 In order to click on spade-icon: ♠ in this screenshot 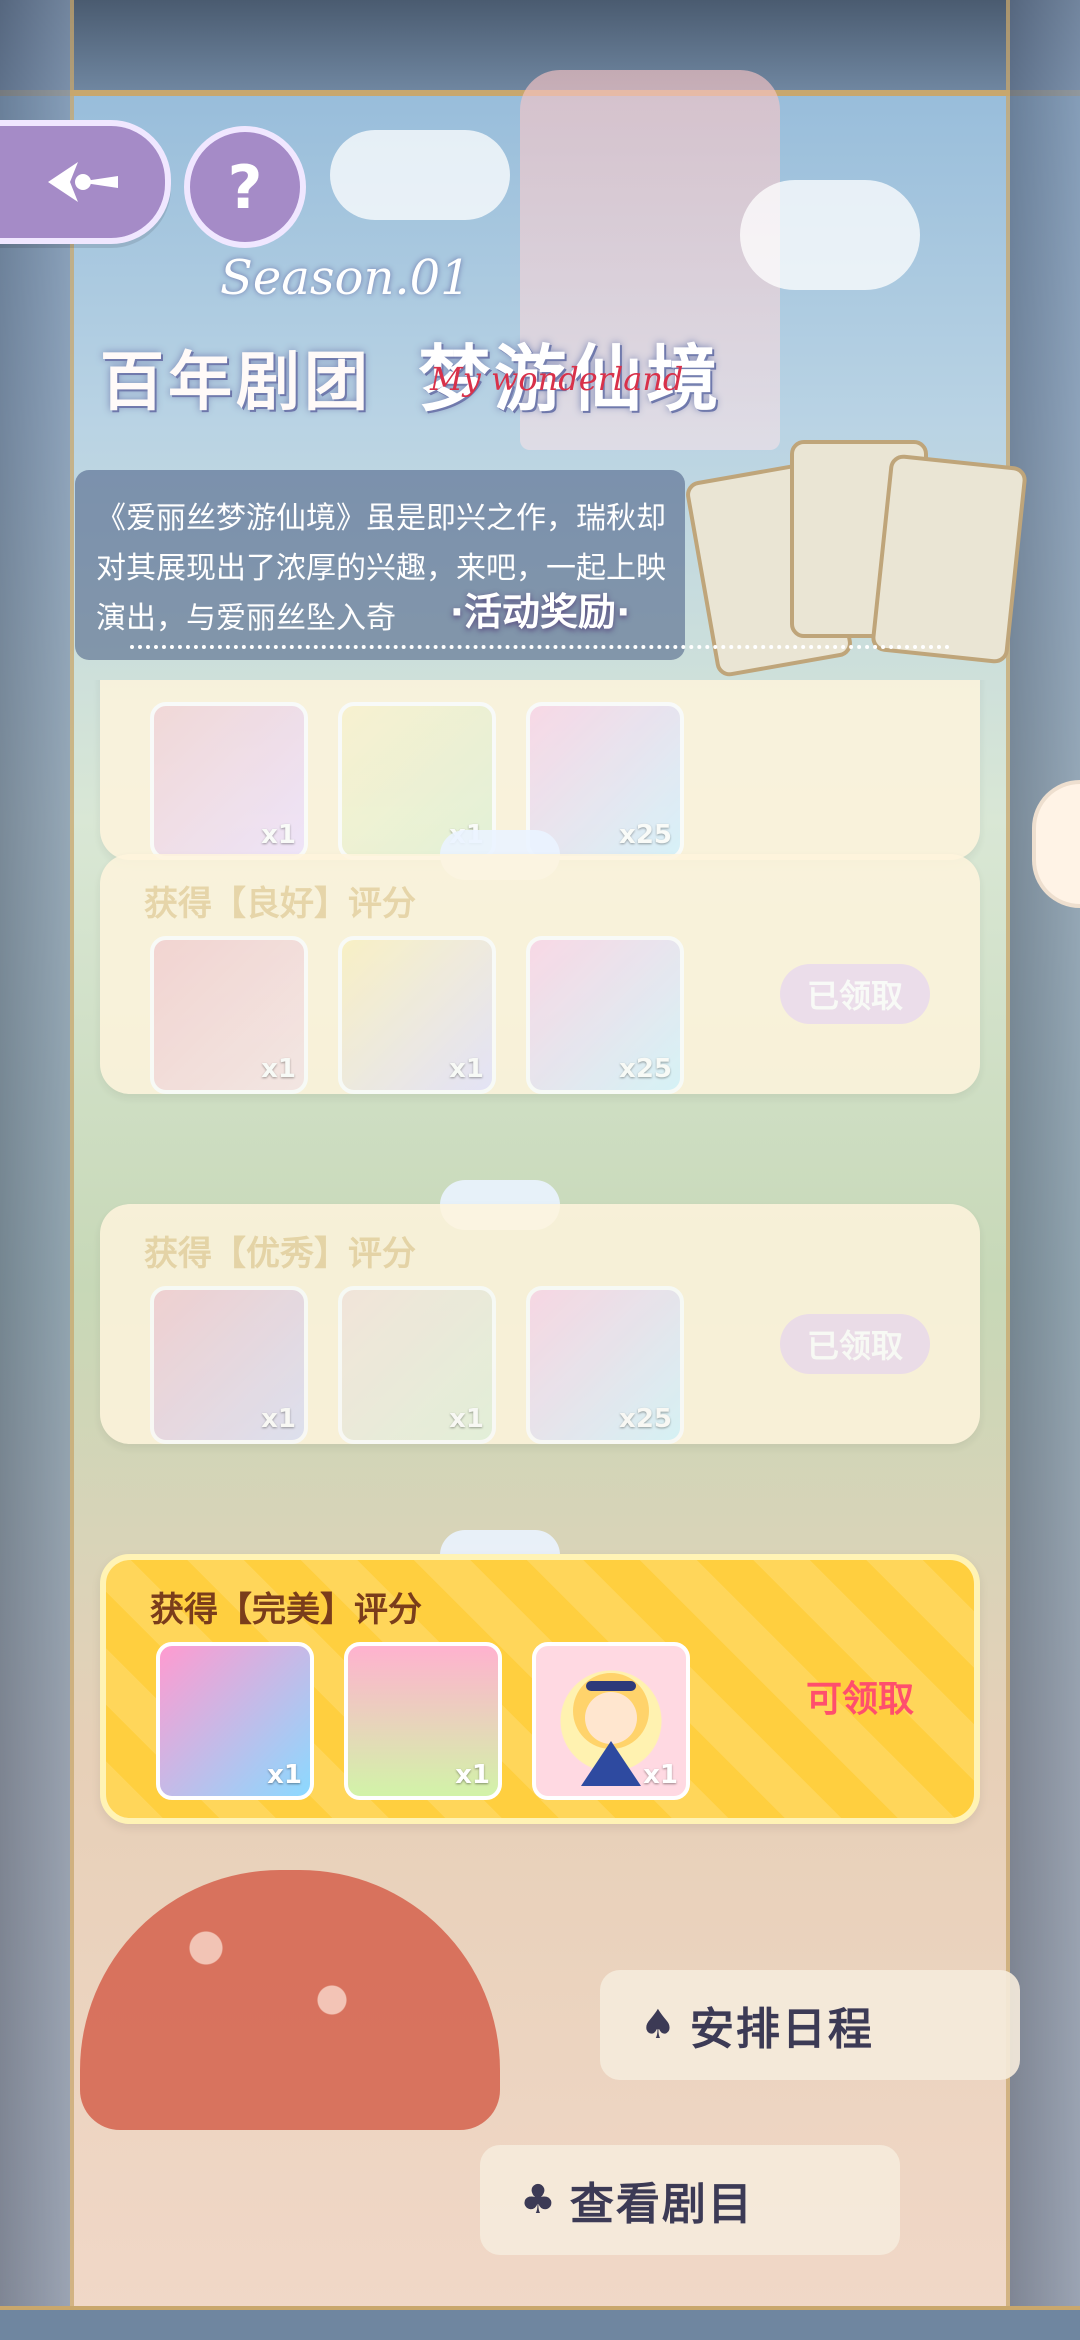, I will do `click(658, 2025)`.